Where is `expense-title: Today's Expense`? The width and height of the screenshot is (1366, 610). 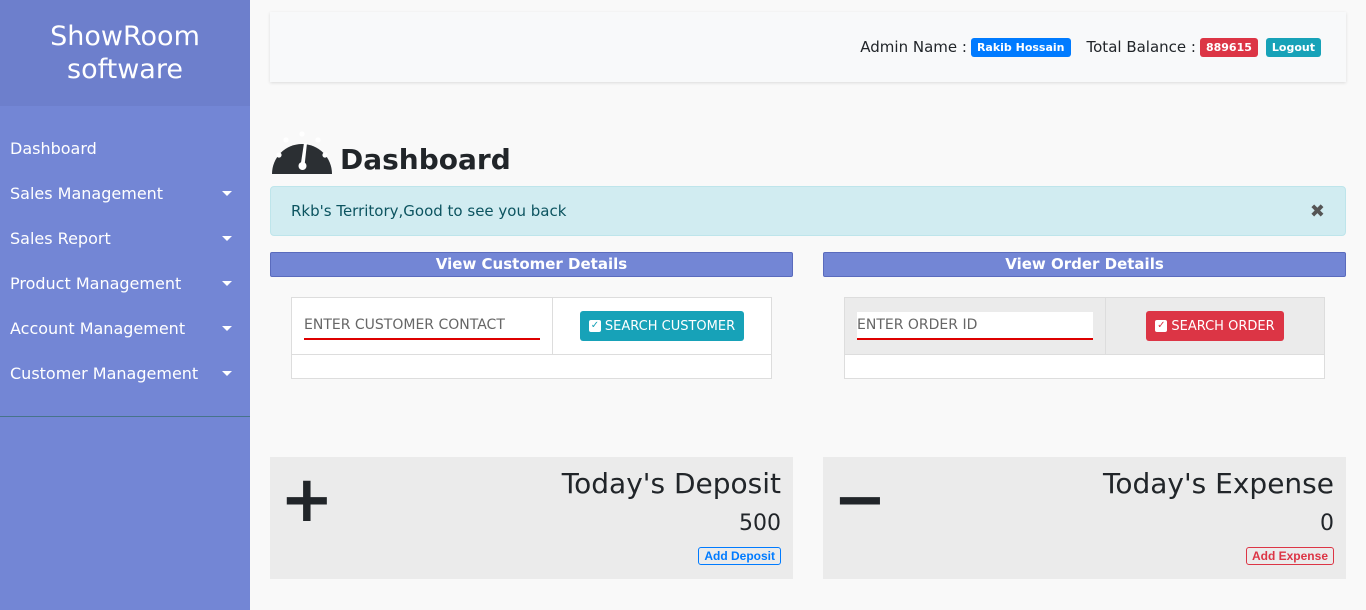
expense-title: Today's Expense is located at coordinates (1218, 483).